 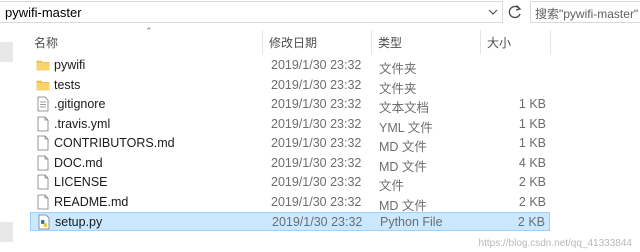 I want to click on file-row: tests 2019/1/30 23:32 文件夹, so click(x=290, y=86).